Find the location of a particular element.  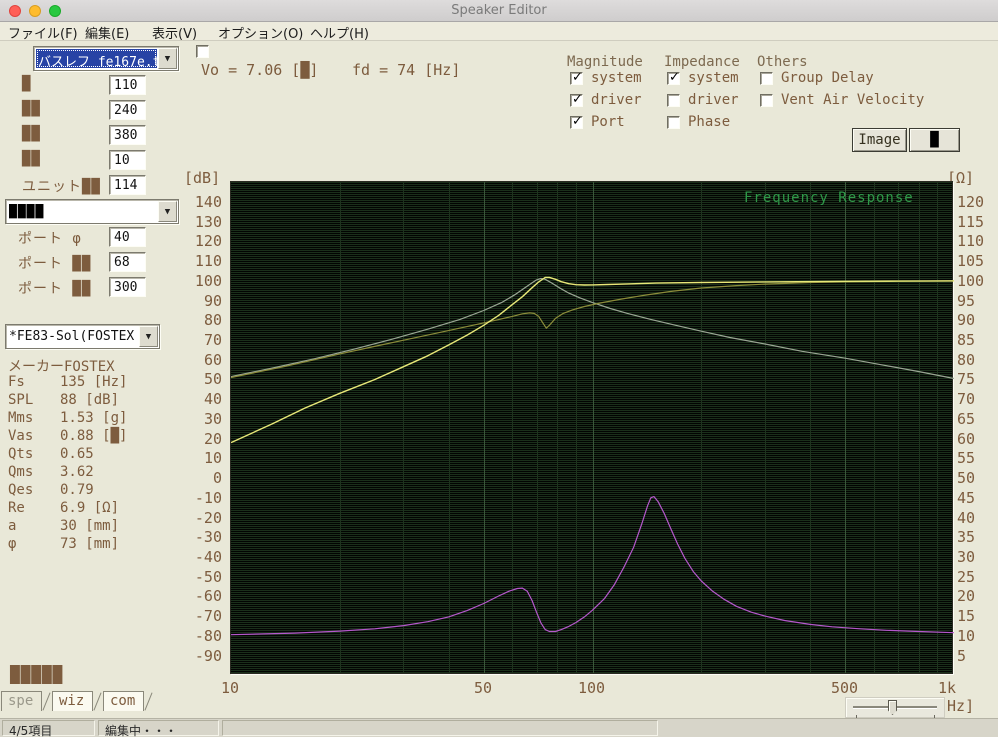

db-tick-label: -80 is located at coordinates (208, 636).